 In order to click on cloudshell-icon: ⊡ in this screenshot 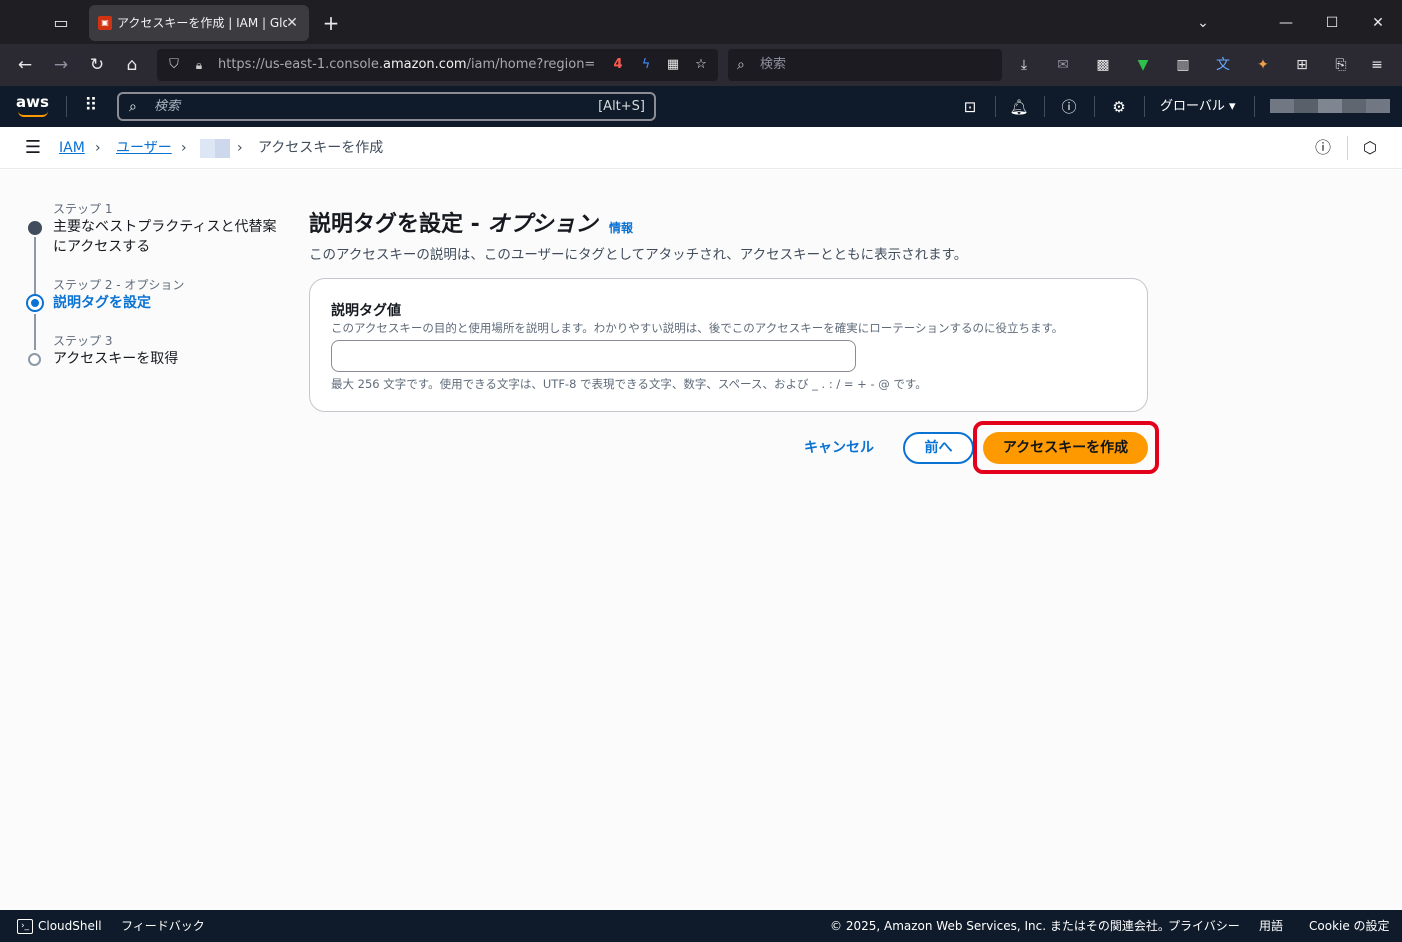, I will do `click(970, 107)`.